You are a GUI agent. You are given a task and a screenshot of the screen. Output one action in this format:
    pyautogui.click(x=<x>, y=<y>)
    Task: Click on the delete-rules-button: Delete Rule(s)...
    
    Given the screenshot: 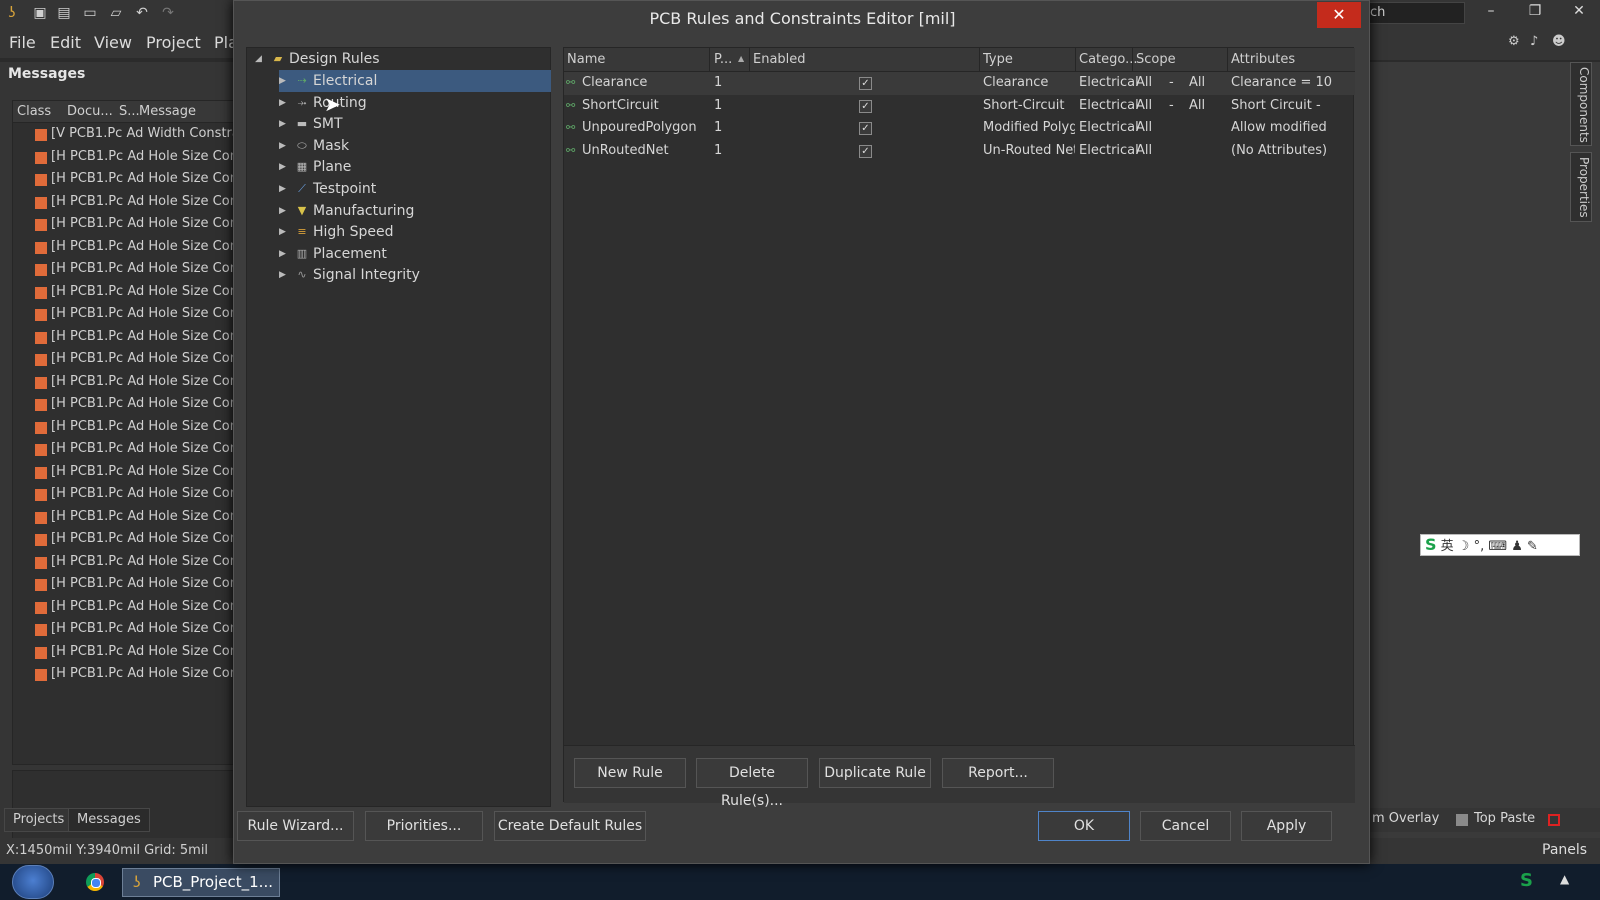 What is the action you would take?
    pyautogui.click(x=752, y=783)
    